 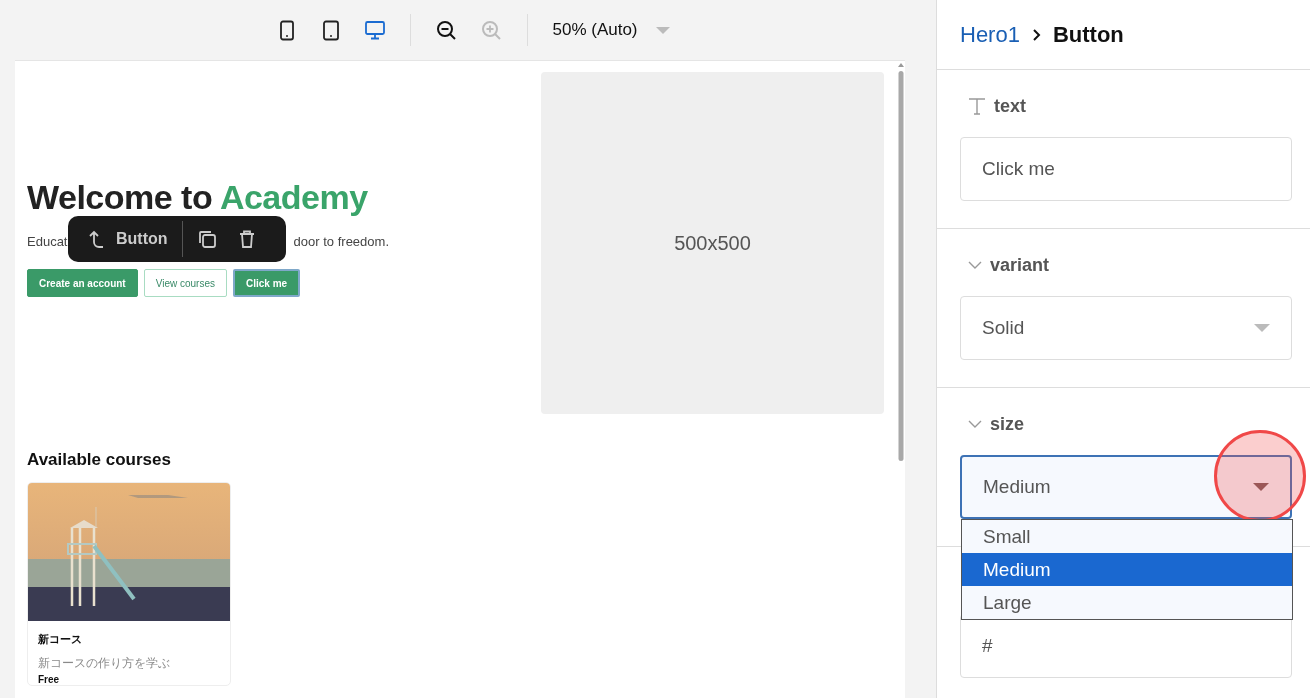 What do you see at coordinates (82, 283) in the screenshot?
I see `primary-button: Create an account` at bounding box center [82, 283].